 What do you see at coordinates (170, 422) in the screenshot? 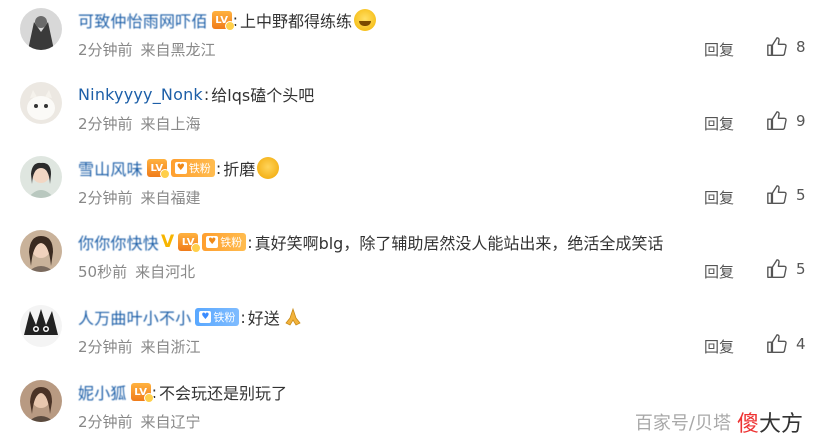
I see `comment-location: 来自辽宁` at bounding box center [170, 422].